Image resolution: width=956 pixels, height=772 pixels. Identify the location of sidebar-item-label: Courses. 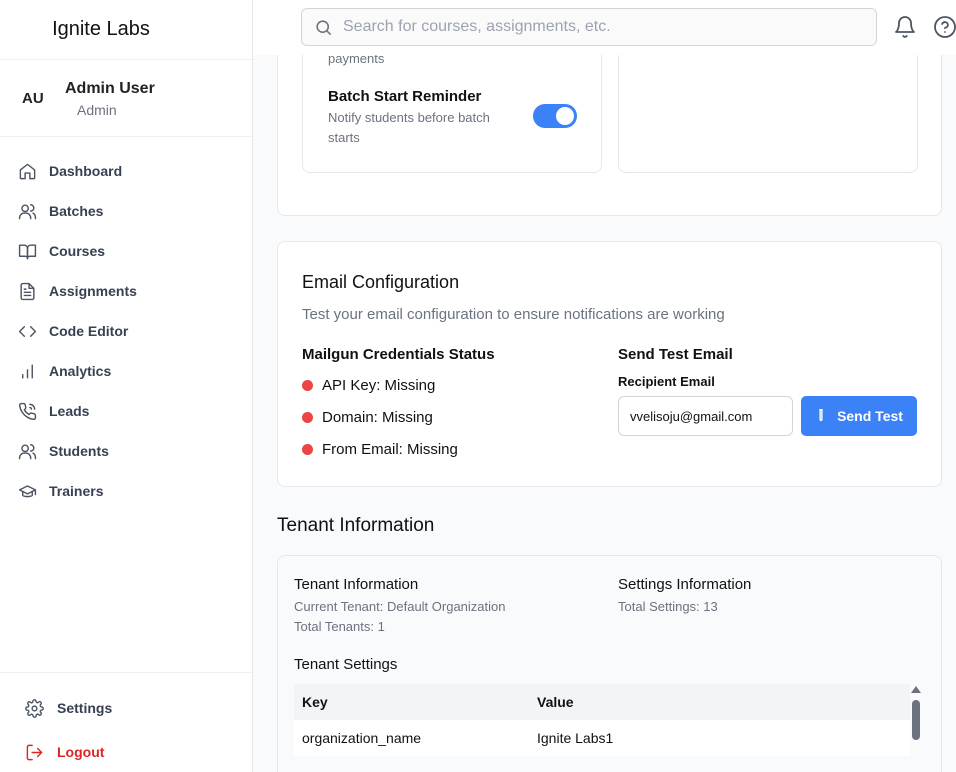
(77, 251).